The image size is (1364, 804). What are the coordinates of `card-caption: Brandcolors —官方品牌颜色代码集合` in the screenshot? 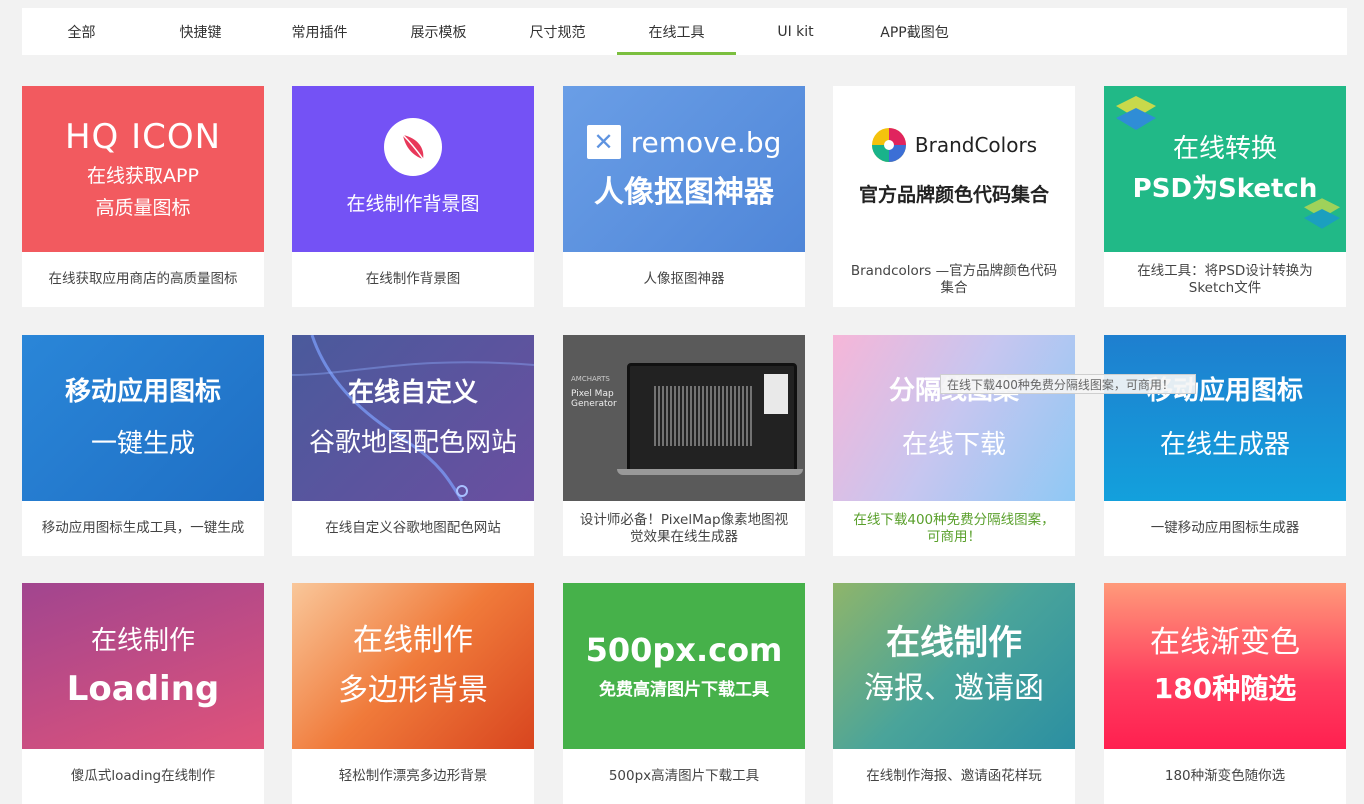 It's located at (954, 279).